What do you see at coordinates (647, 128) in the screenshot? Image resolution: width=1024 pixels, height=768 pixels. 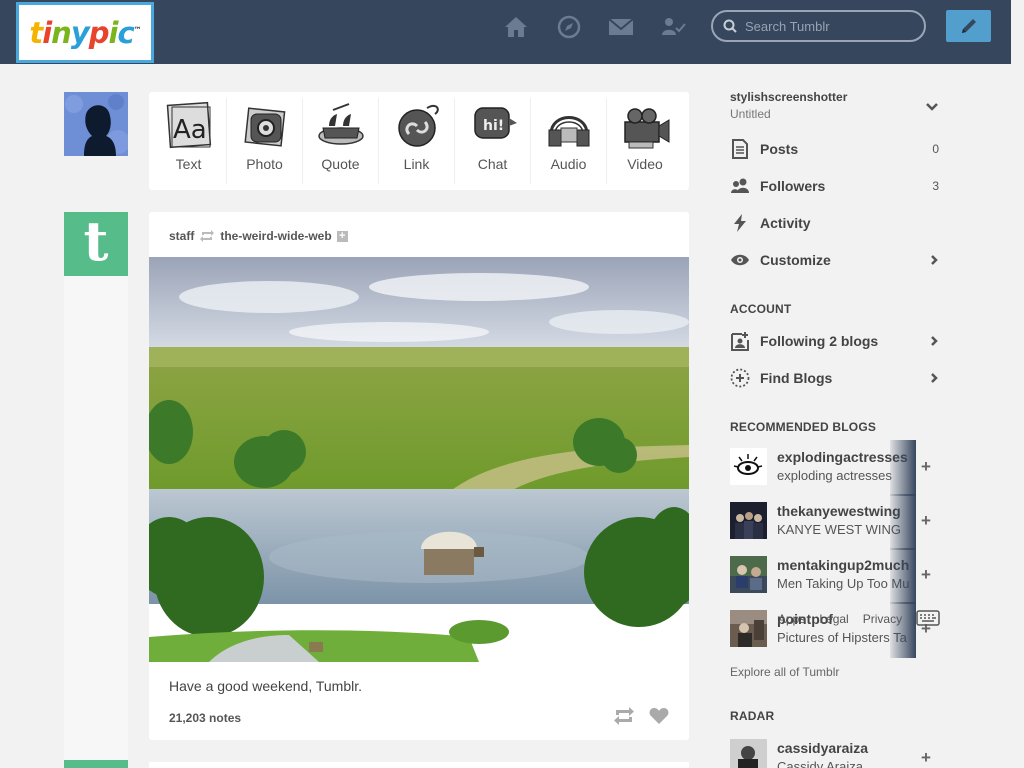 I see `video-camera-icon` at bounding box center [647, 128].